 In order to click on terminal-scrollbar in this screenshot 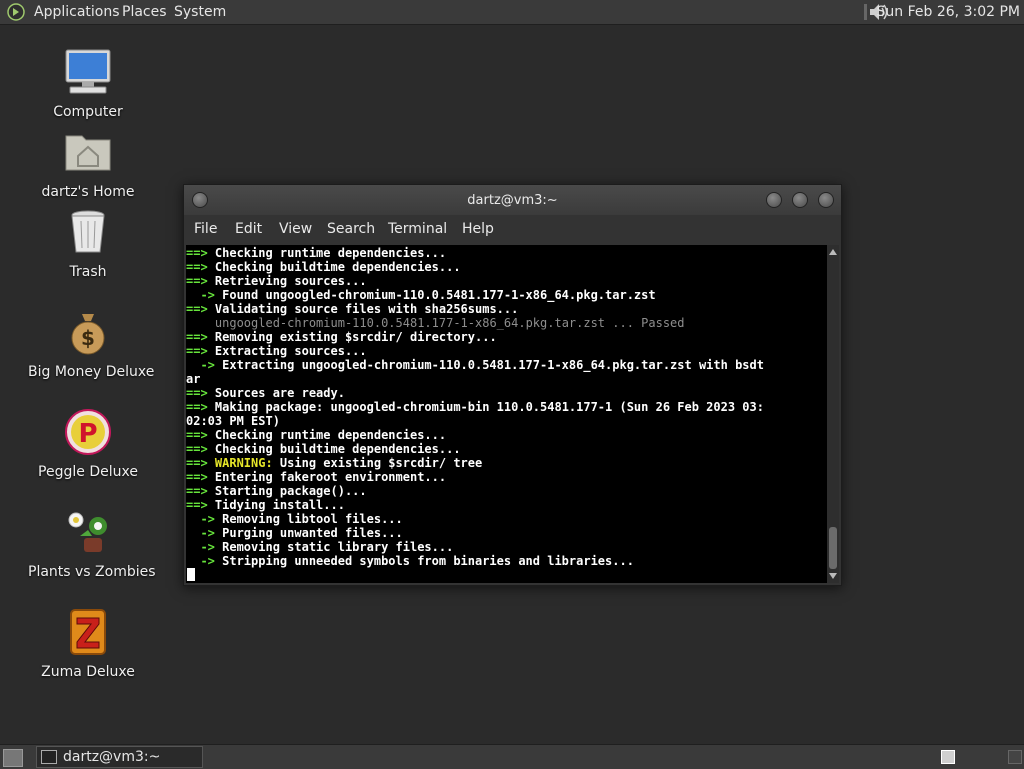, I will do `click(833, 414)`.